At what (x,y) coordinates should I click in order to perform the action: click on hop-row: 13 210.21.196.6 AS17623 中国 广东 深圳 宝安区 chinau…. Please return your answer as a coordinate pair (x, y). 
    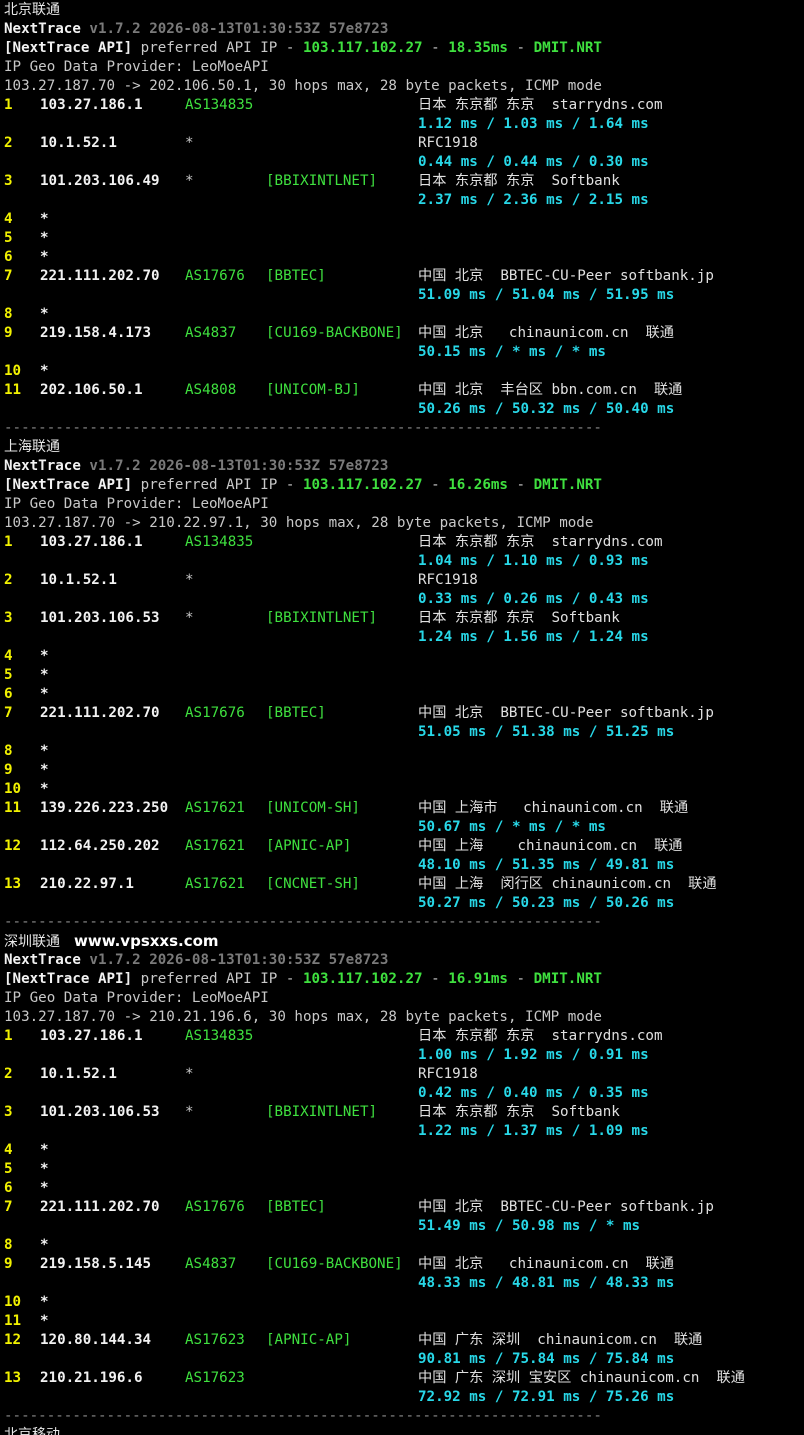
    Looking at the image, I should click on (402, 1378).